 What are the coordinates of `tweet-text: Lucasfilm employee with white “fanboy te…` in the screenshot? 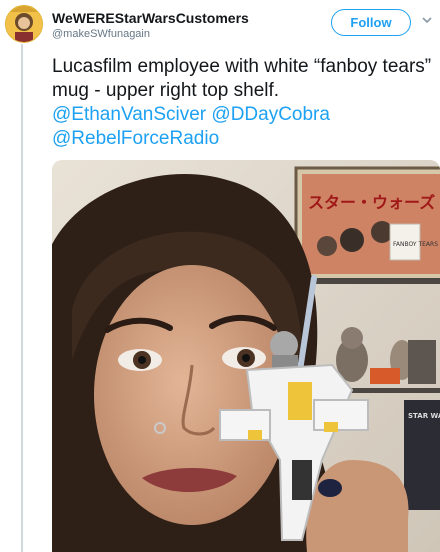 It's located at (242, 78).